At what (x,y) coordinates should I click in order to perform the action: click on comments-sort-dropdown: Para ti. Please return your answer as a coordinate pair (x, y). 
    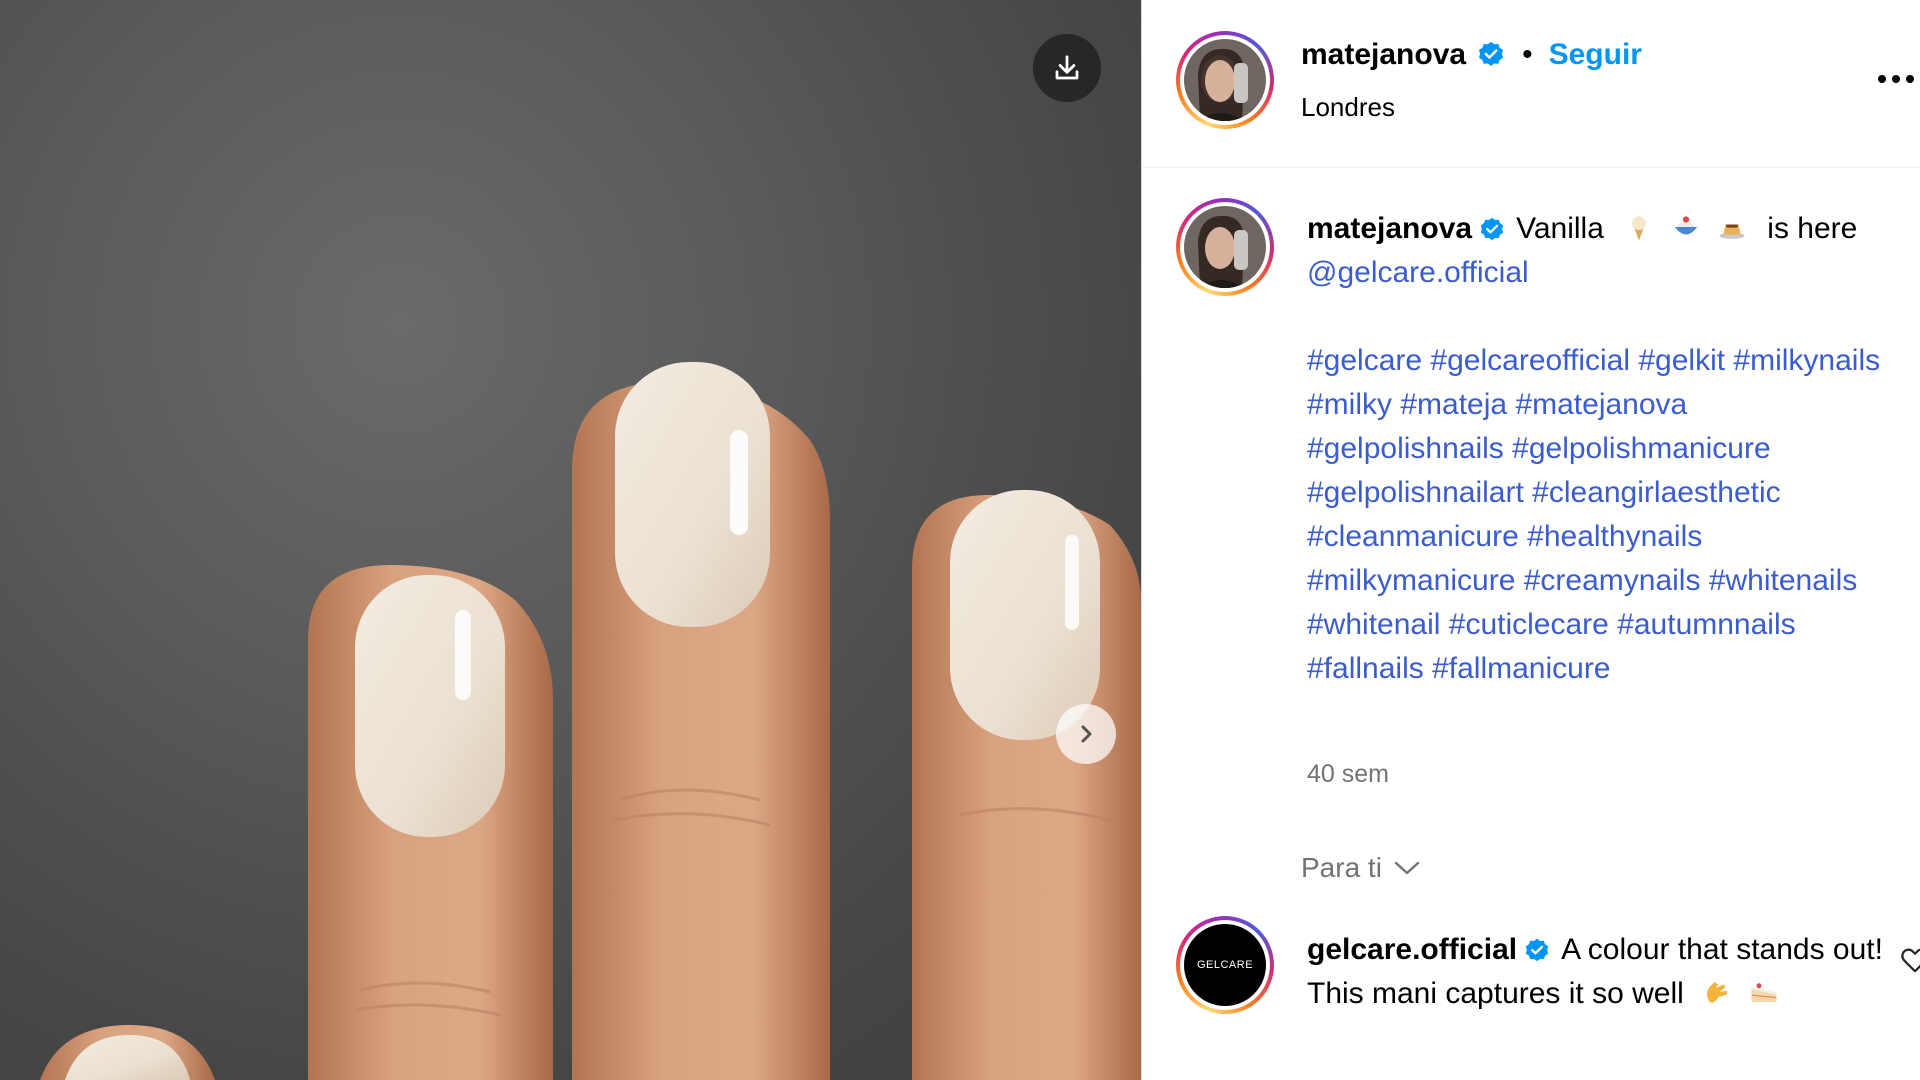
    Looking at the image, I should click on (1360, 868).